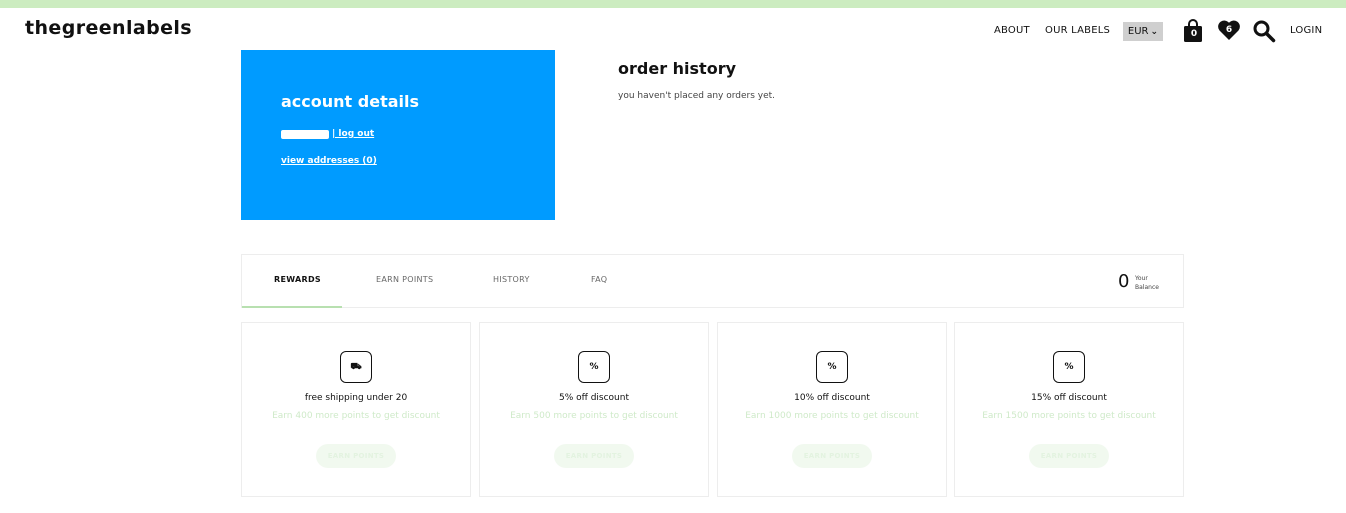 The image size is (1346, 513). Describe the element at coordinates (353, 134) in the screenshot. I see `logout-link: | log out` at that location.